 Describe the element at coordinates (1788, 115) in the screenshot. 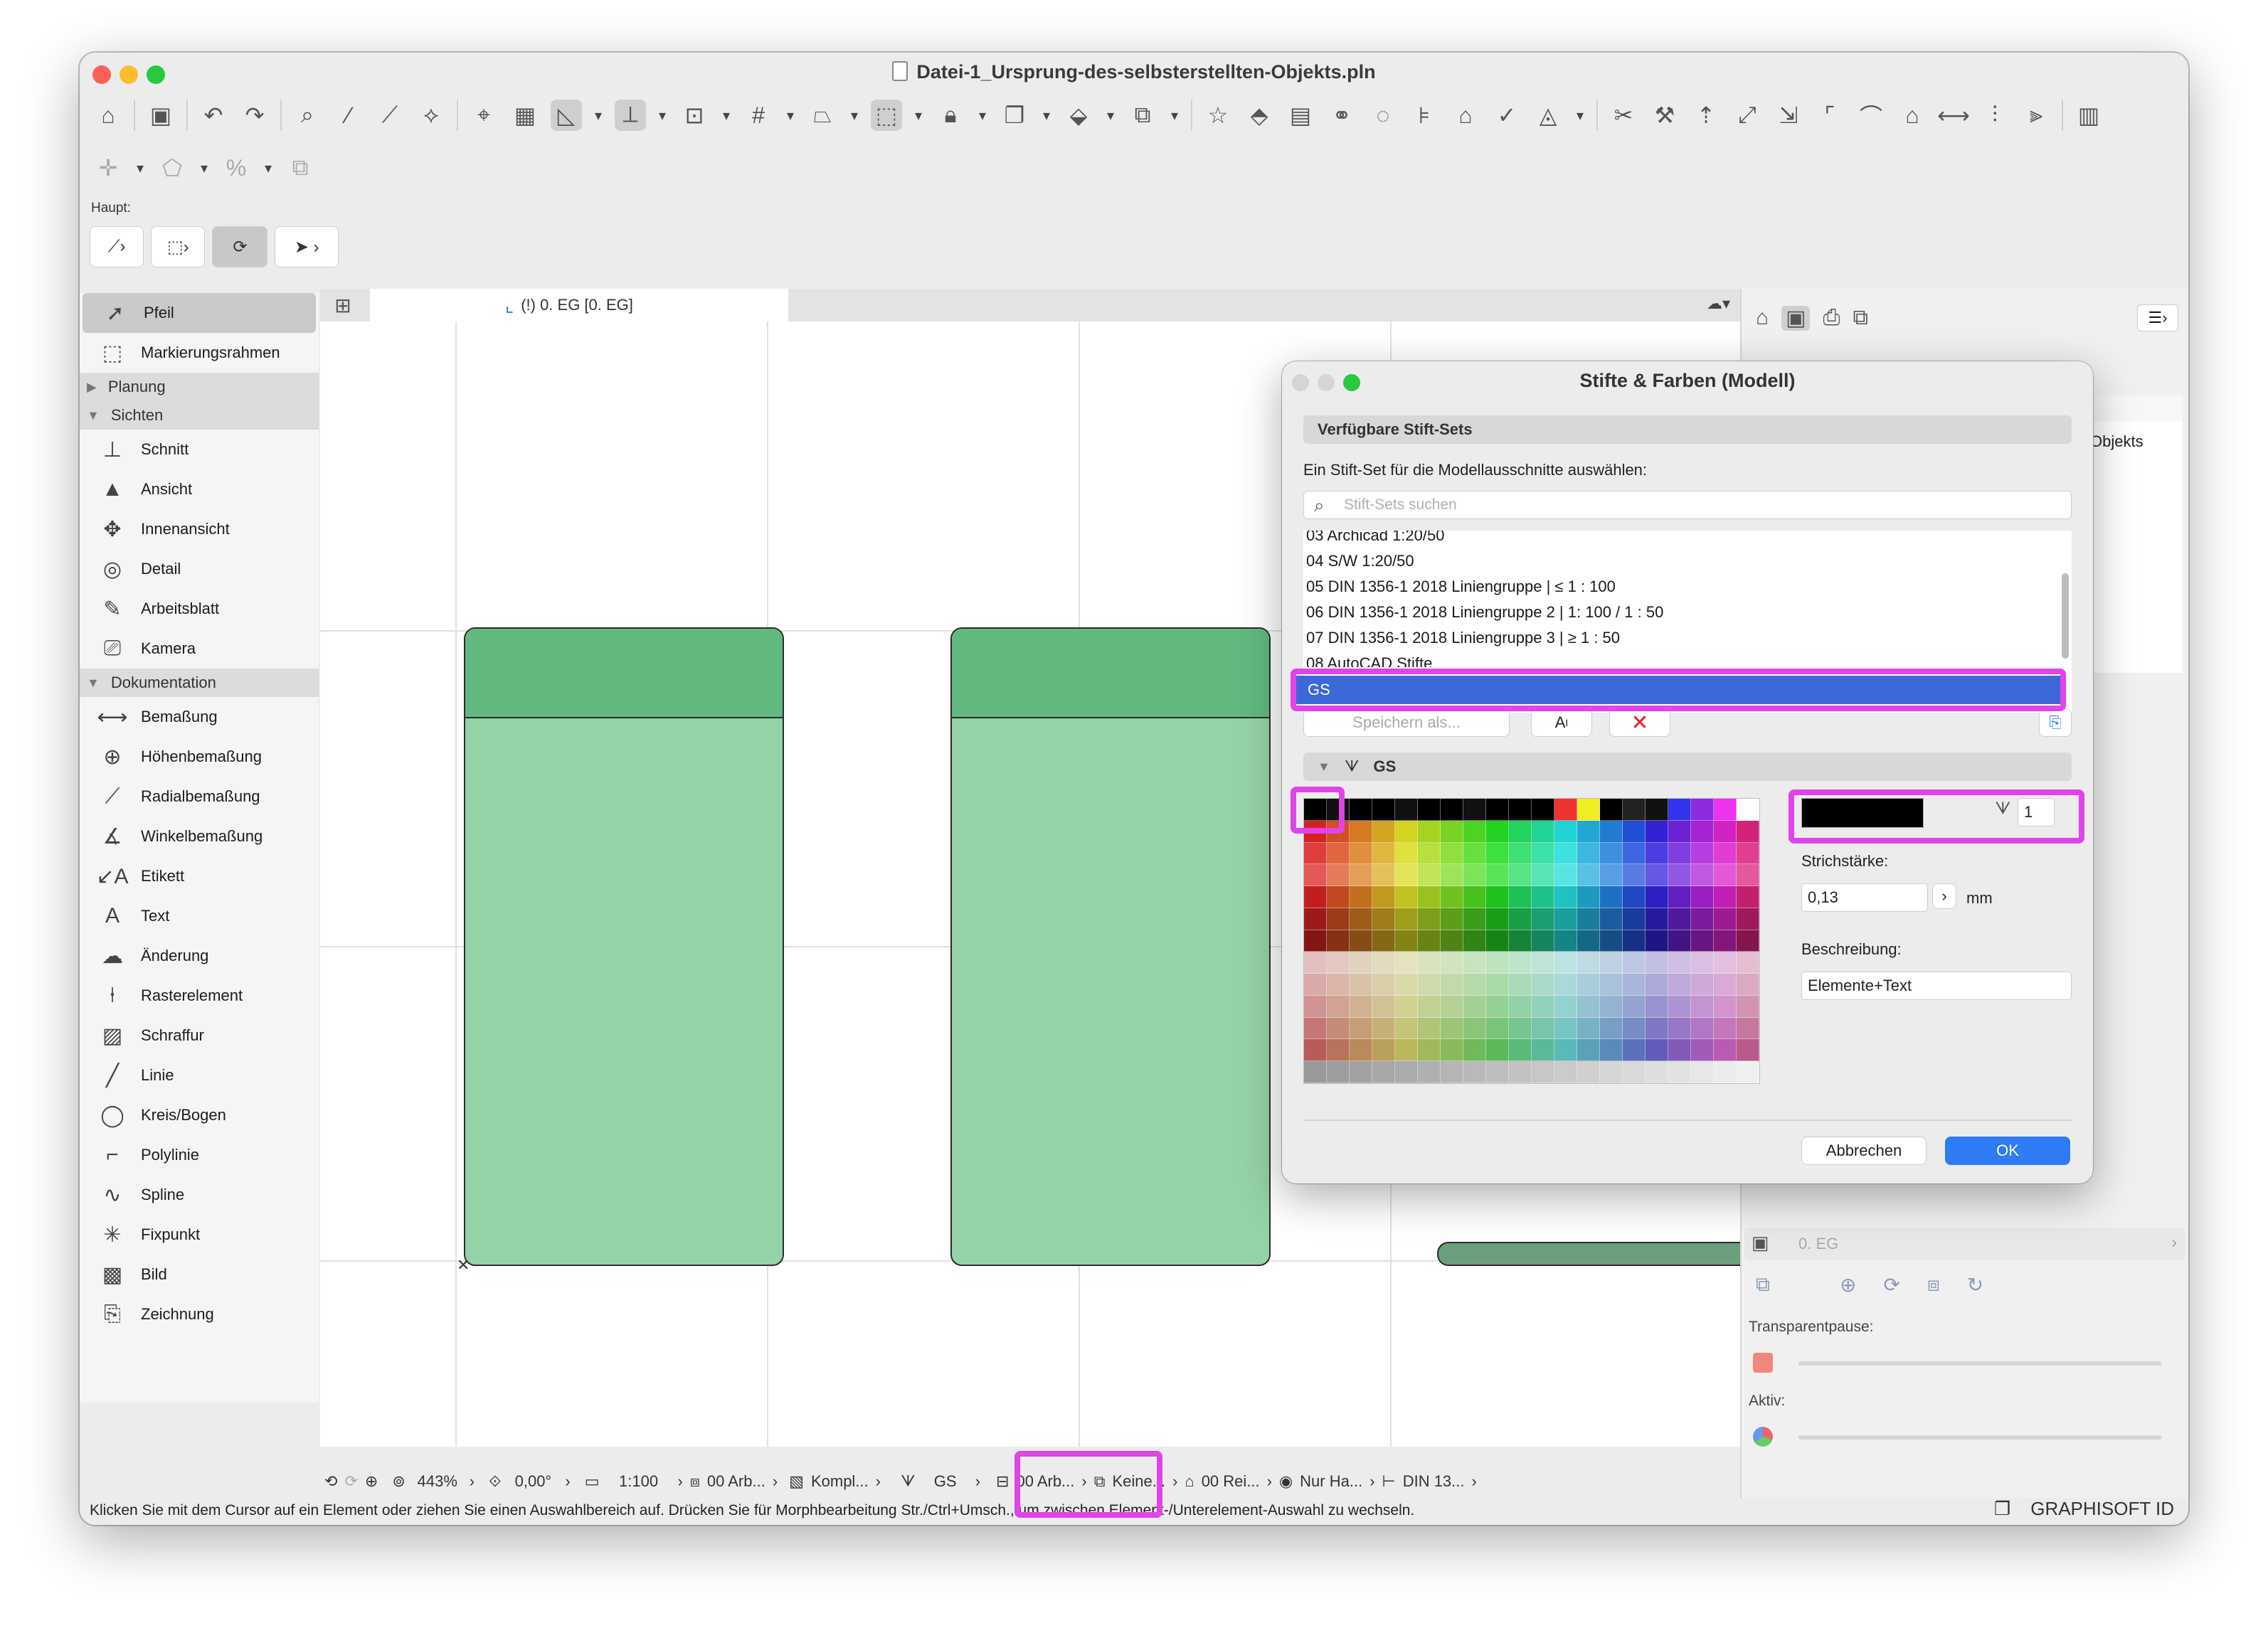

I see `offset-icon: ⇲` at that location.